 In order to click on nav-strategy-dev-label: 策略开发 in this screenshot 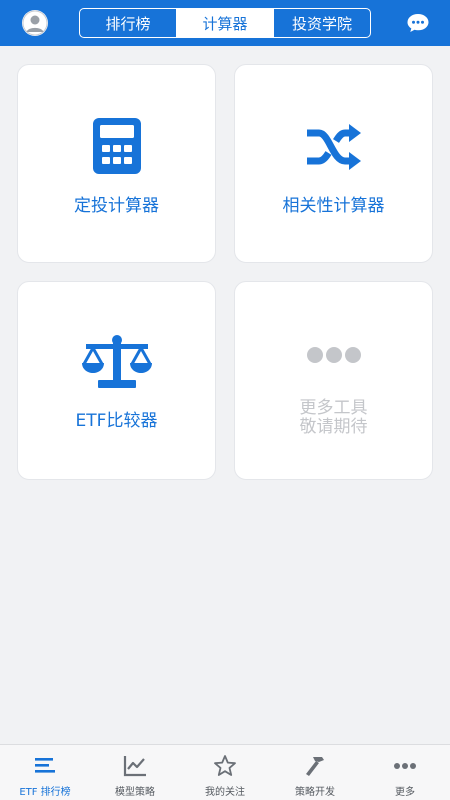, I will do `click(315, 792)`.